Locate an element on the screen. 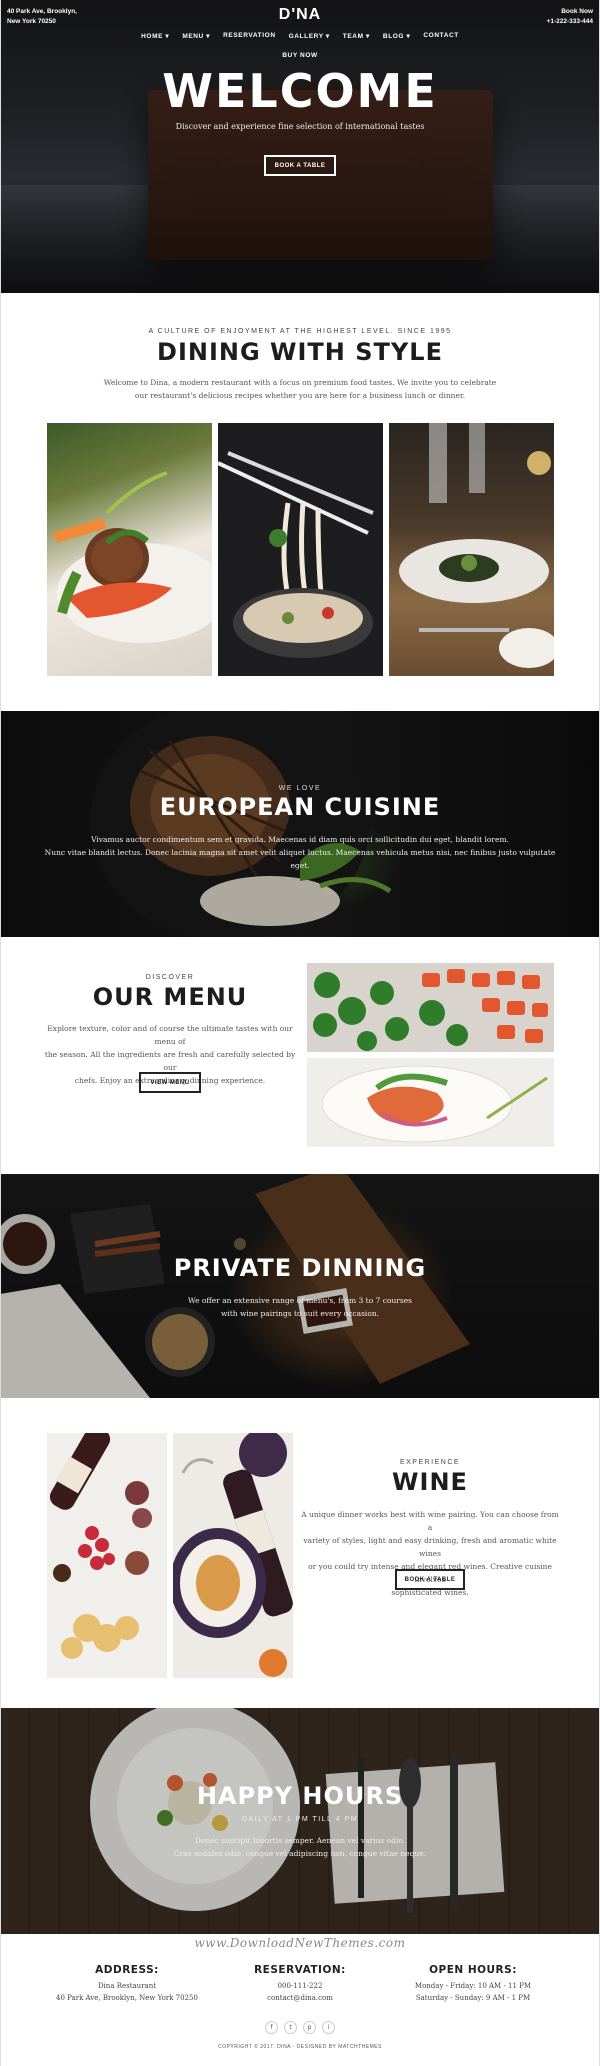 Image resolution: width=600 pixels, height=2066 pixels. instagram-icon: i is located at coordinates (328, 2027).